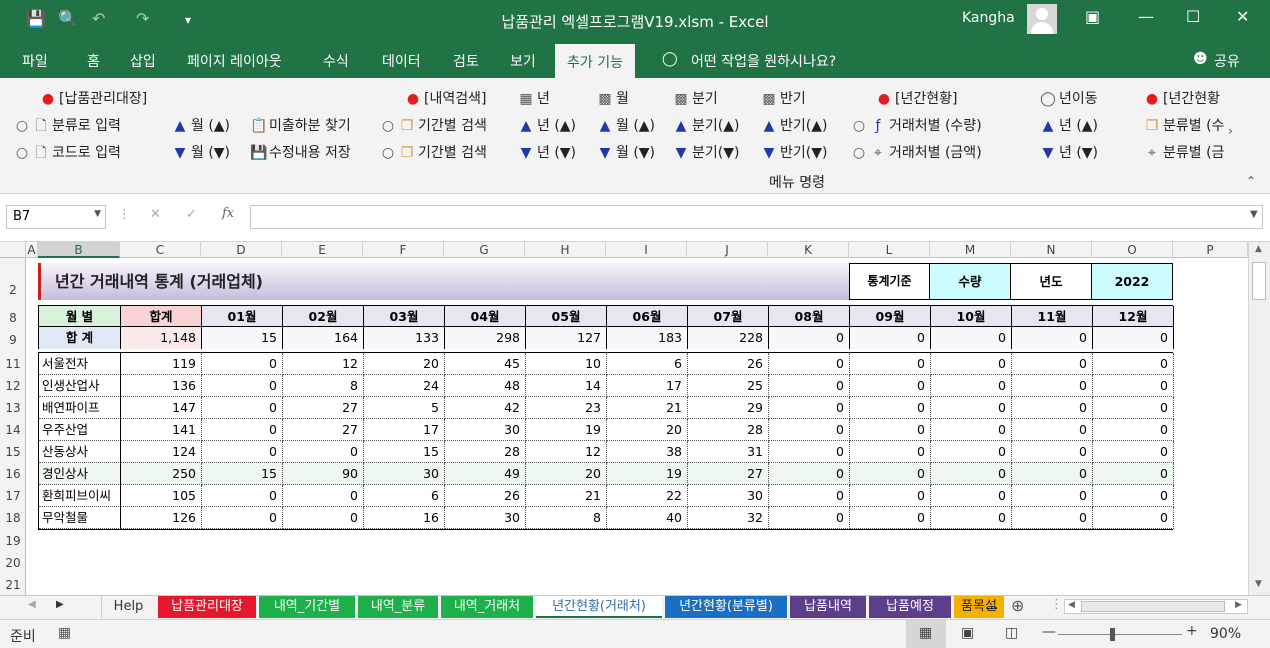  I want to click on column-header-f: F, so click(403, 250).